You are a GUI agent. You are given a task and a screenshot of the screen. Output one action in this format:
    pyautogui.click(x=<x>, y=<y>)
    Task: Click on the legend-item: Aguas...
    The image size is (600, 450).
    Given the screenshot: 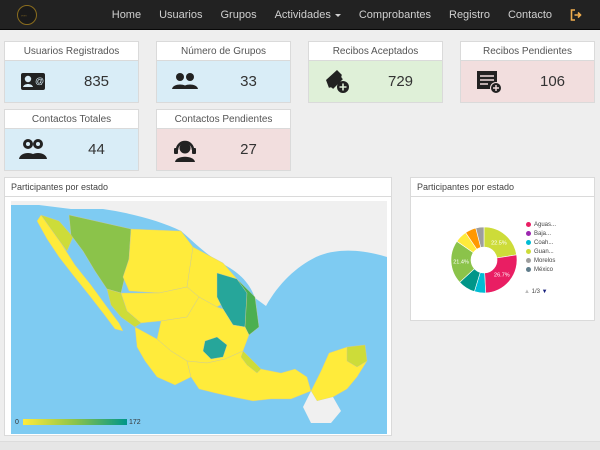 What is the action you would take?
    pyautogui.click(x=541, y=225)
    